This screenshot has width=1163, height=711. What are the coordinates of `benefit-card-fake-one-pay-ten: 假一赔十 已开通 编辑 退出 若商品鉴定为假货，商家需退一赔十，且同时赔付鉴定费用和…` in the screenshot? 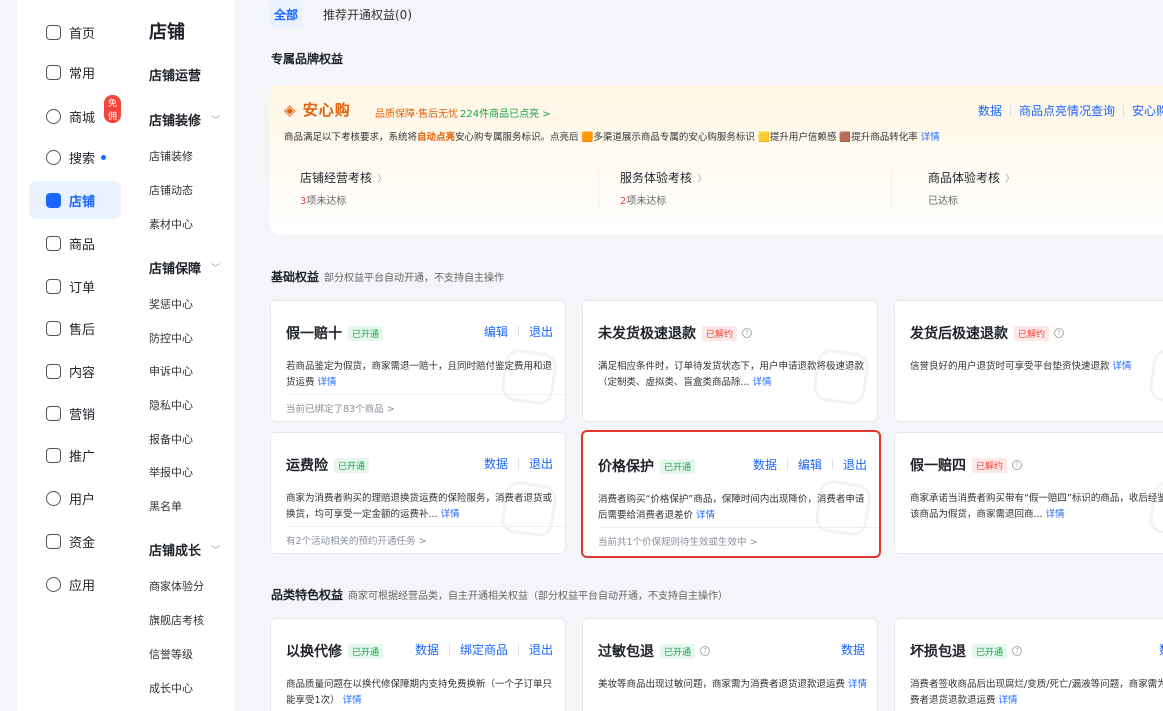 It's located at (418, 361).